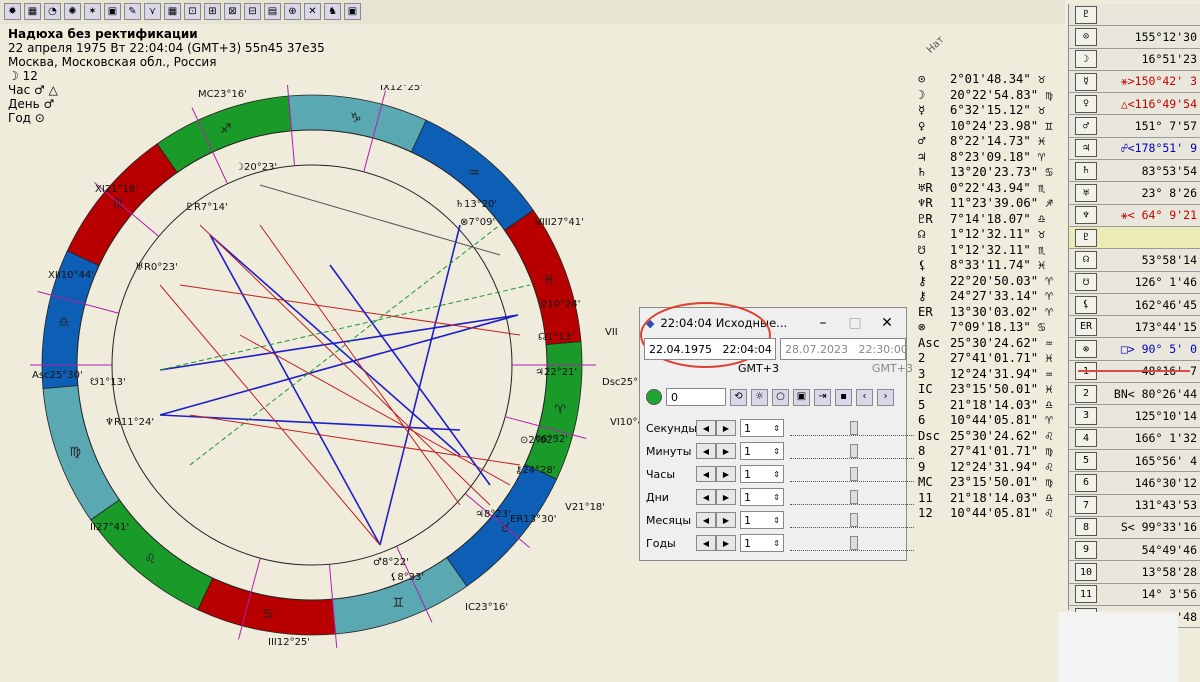 This screenshot has height=682, width=1200. Describe the element at coordinates (1134, 193) in the screenshot. I see `aspect-row: ♅ 23° 8'26` at that location.